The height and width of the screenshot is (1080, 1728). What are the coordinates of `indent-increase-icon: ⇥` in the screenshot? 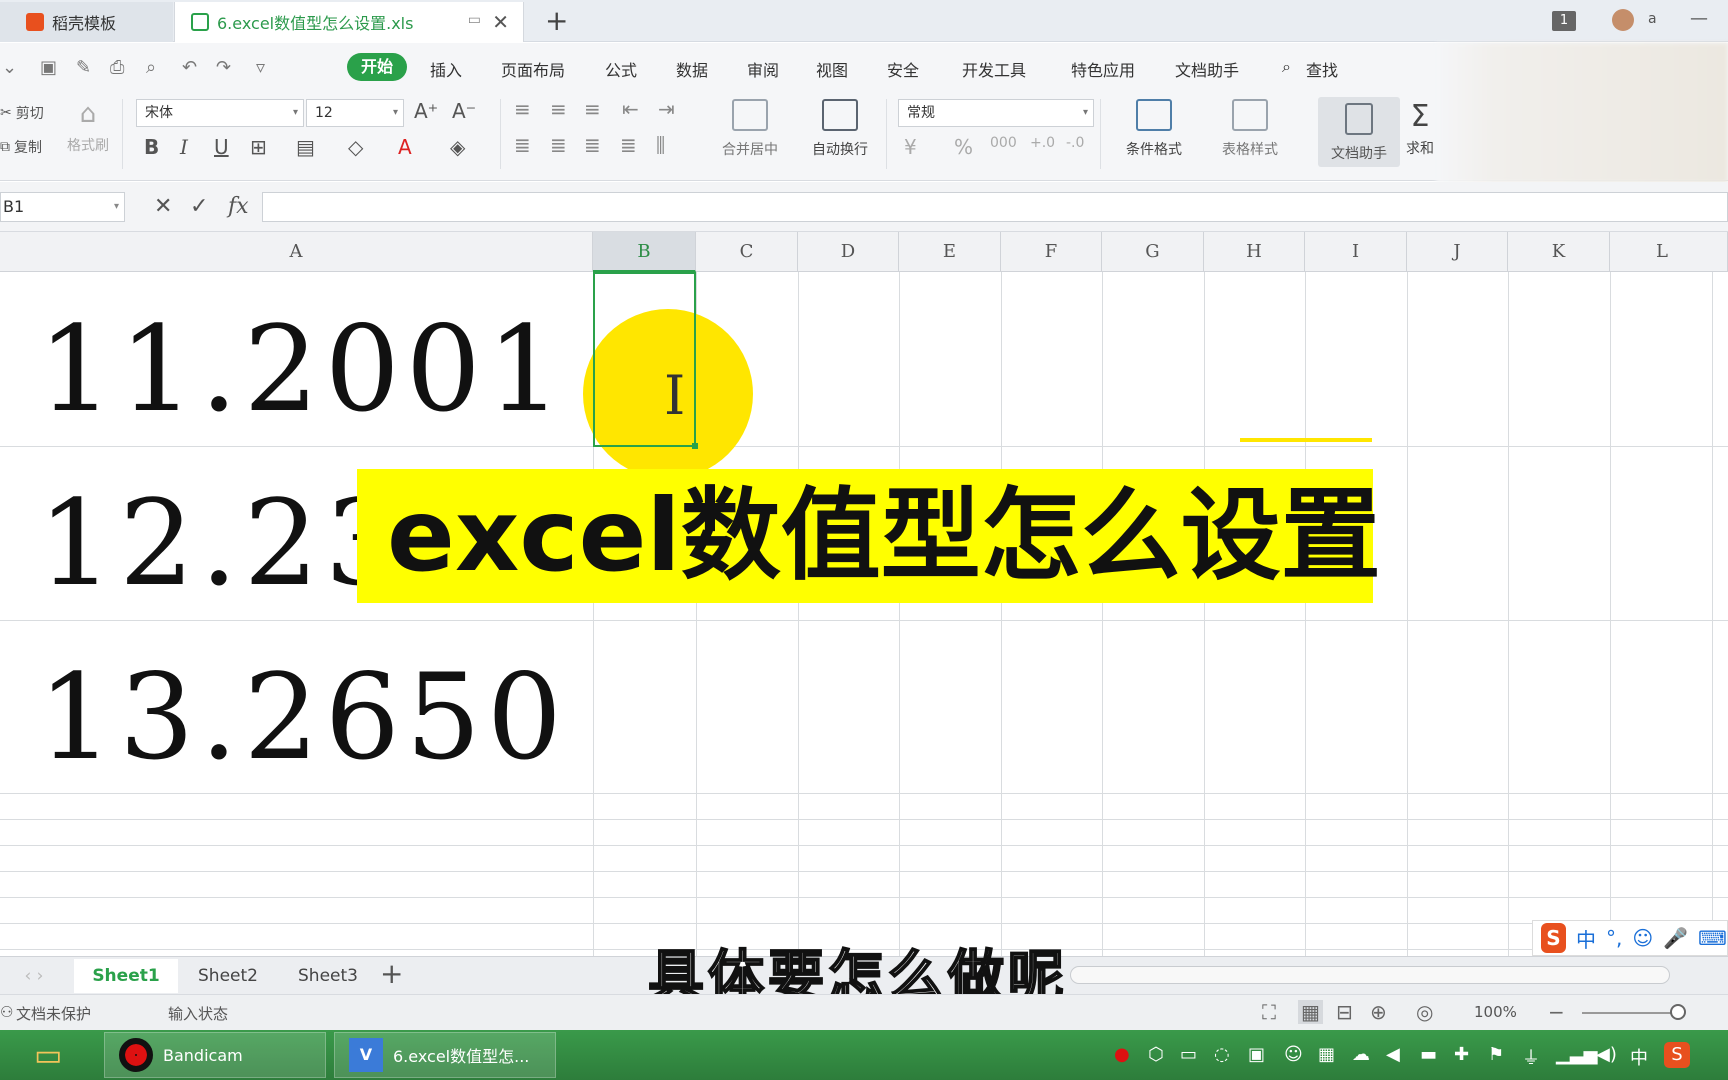 It's located at (666, 109).